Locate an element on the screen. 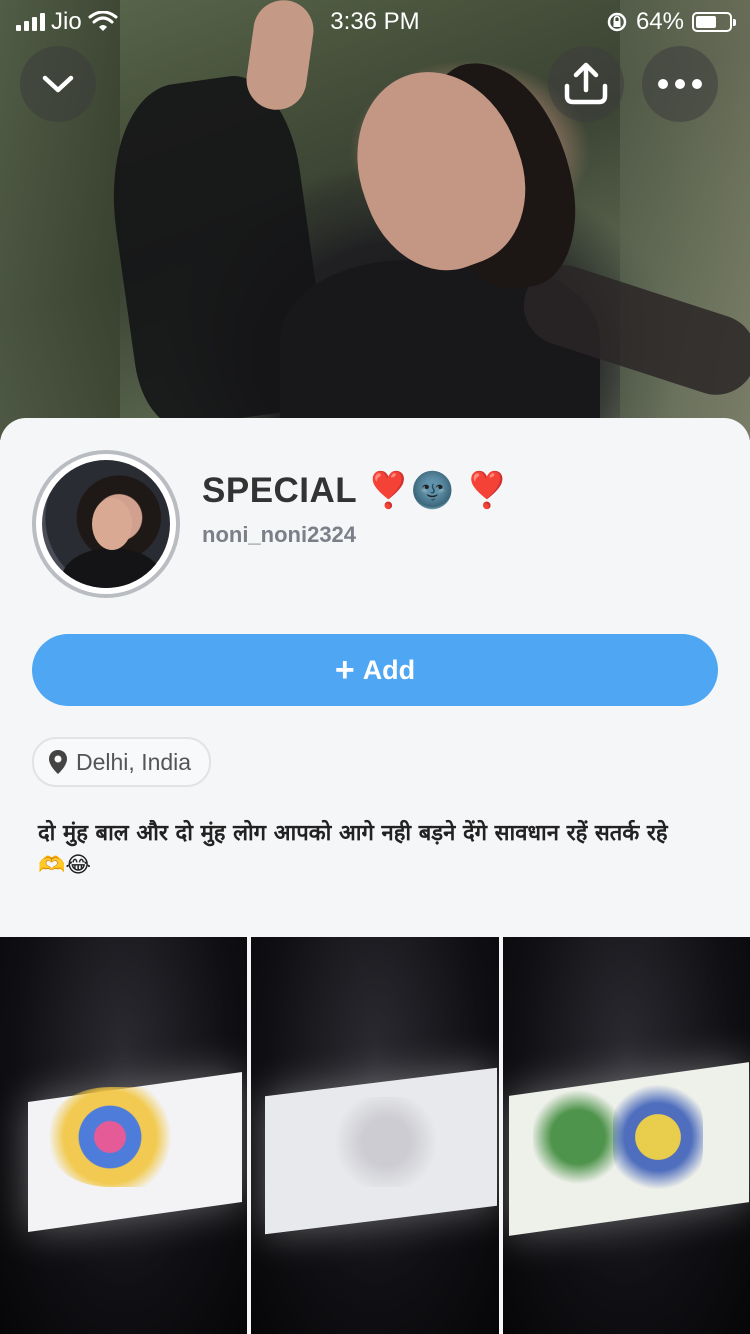  battery-icon is located at coordinates (714, 22).